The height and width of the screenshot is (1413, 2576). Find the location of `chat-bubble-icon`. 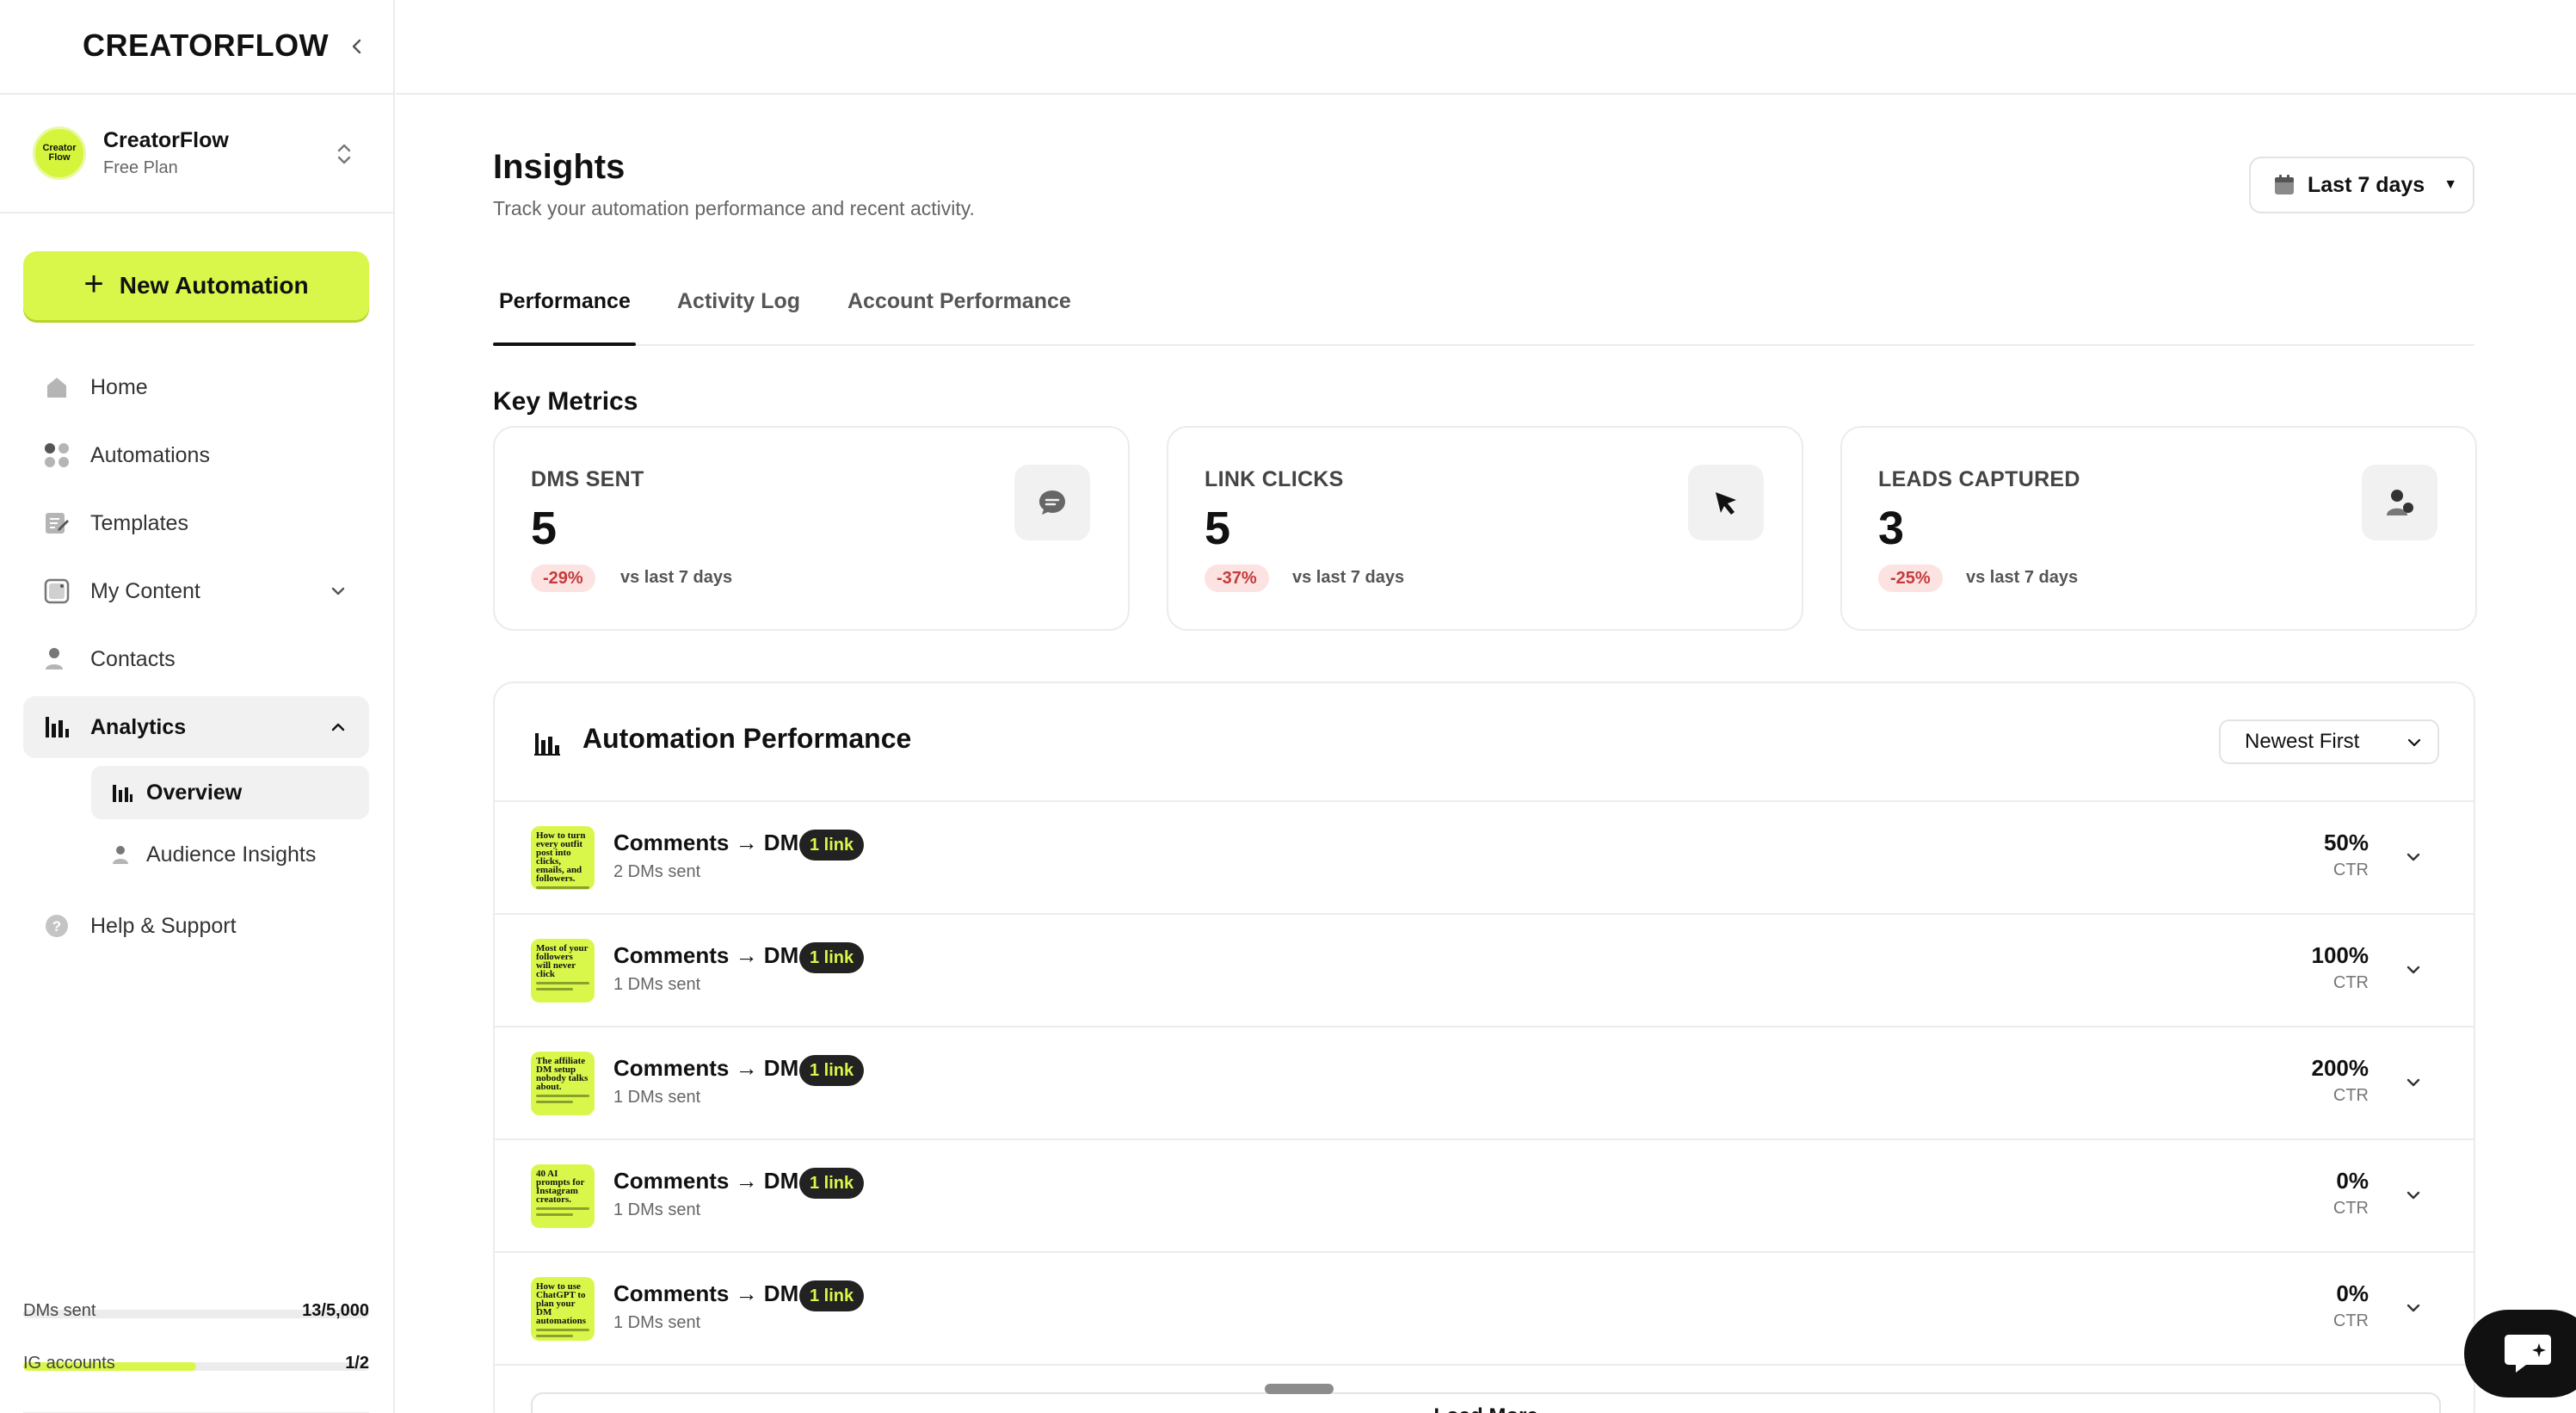

chat-bubble-icon is located at coordinates (2528, 1354).